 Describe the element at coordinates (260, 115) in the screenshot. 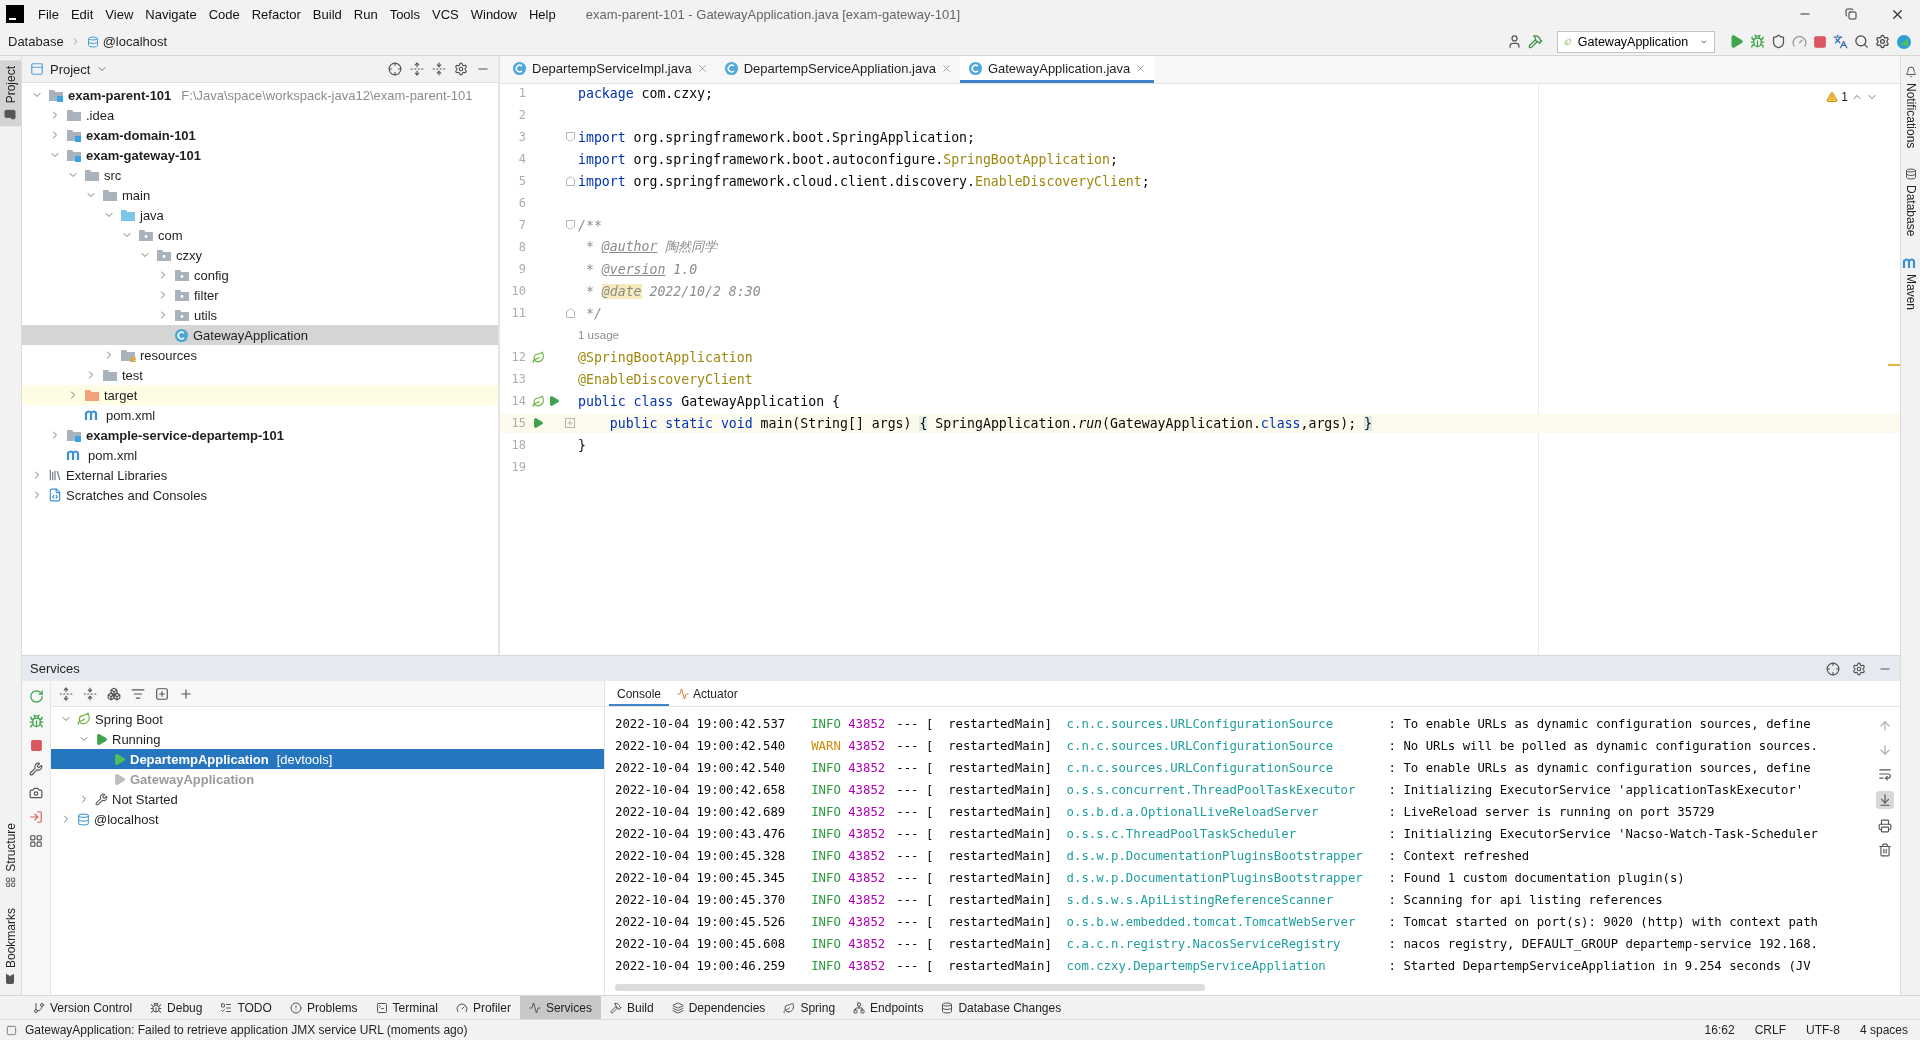

I see `tree-item: .idea` at that location.